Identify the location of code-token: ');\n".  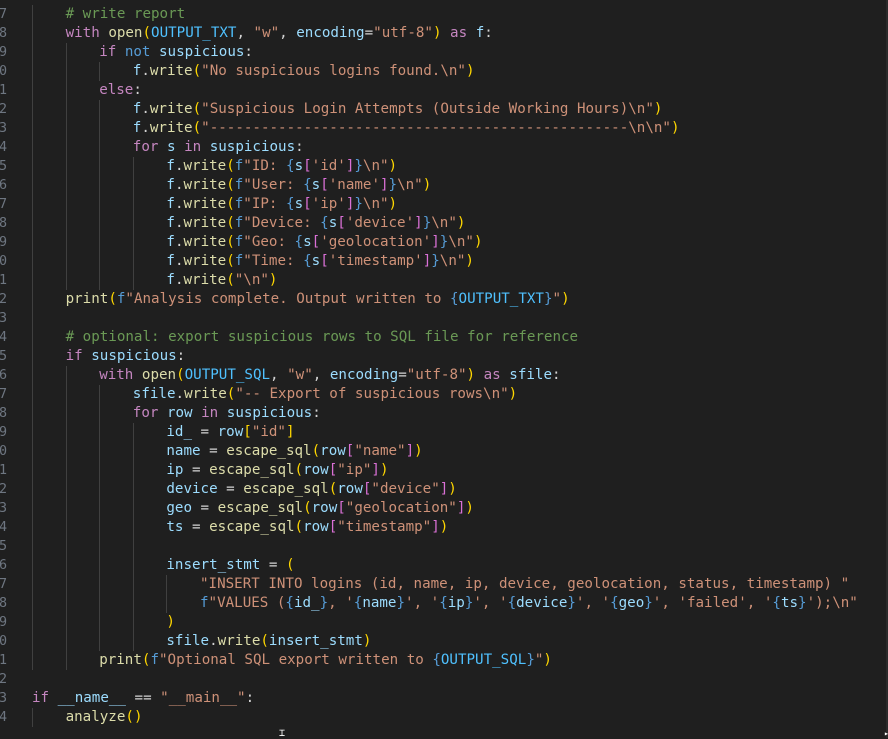
(832, 603).